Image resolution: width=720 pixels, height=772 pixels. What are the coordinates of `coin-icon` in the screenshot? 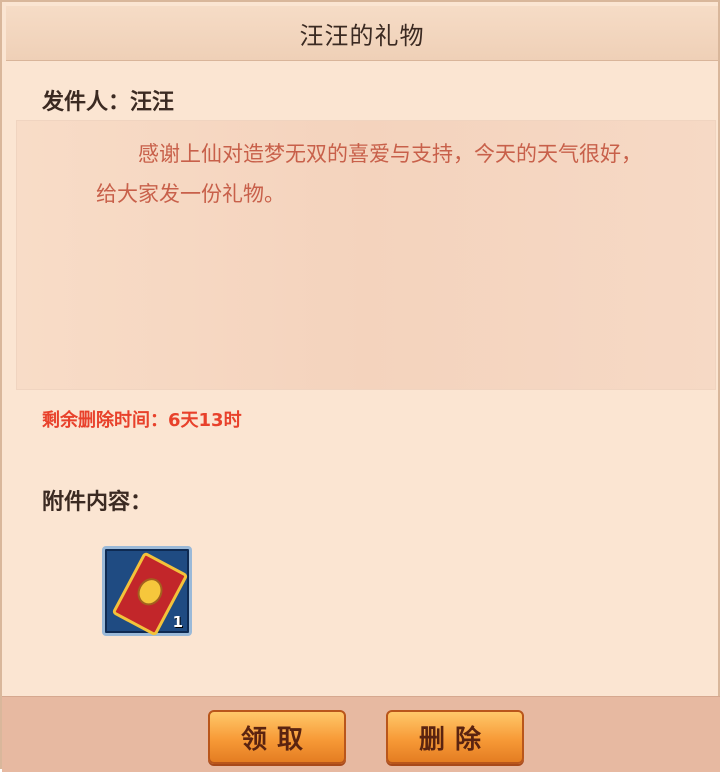 It's located at (150, 591).